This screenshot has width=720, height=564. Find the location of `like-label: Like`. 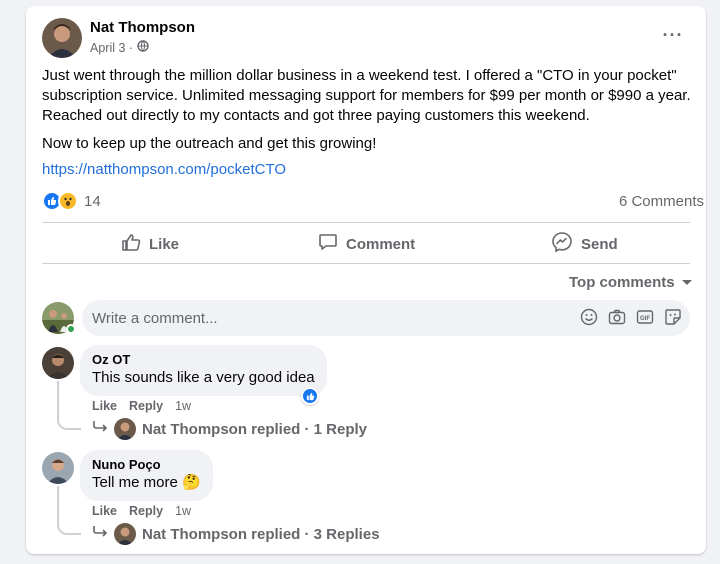

like-label: Like is located at coordinates (164, 244).